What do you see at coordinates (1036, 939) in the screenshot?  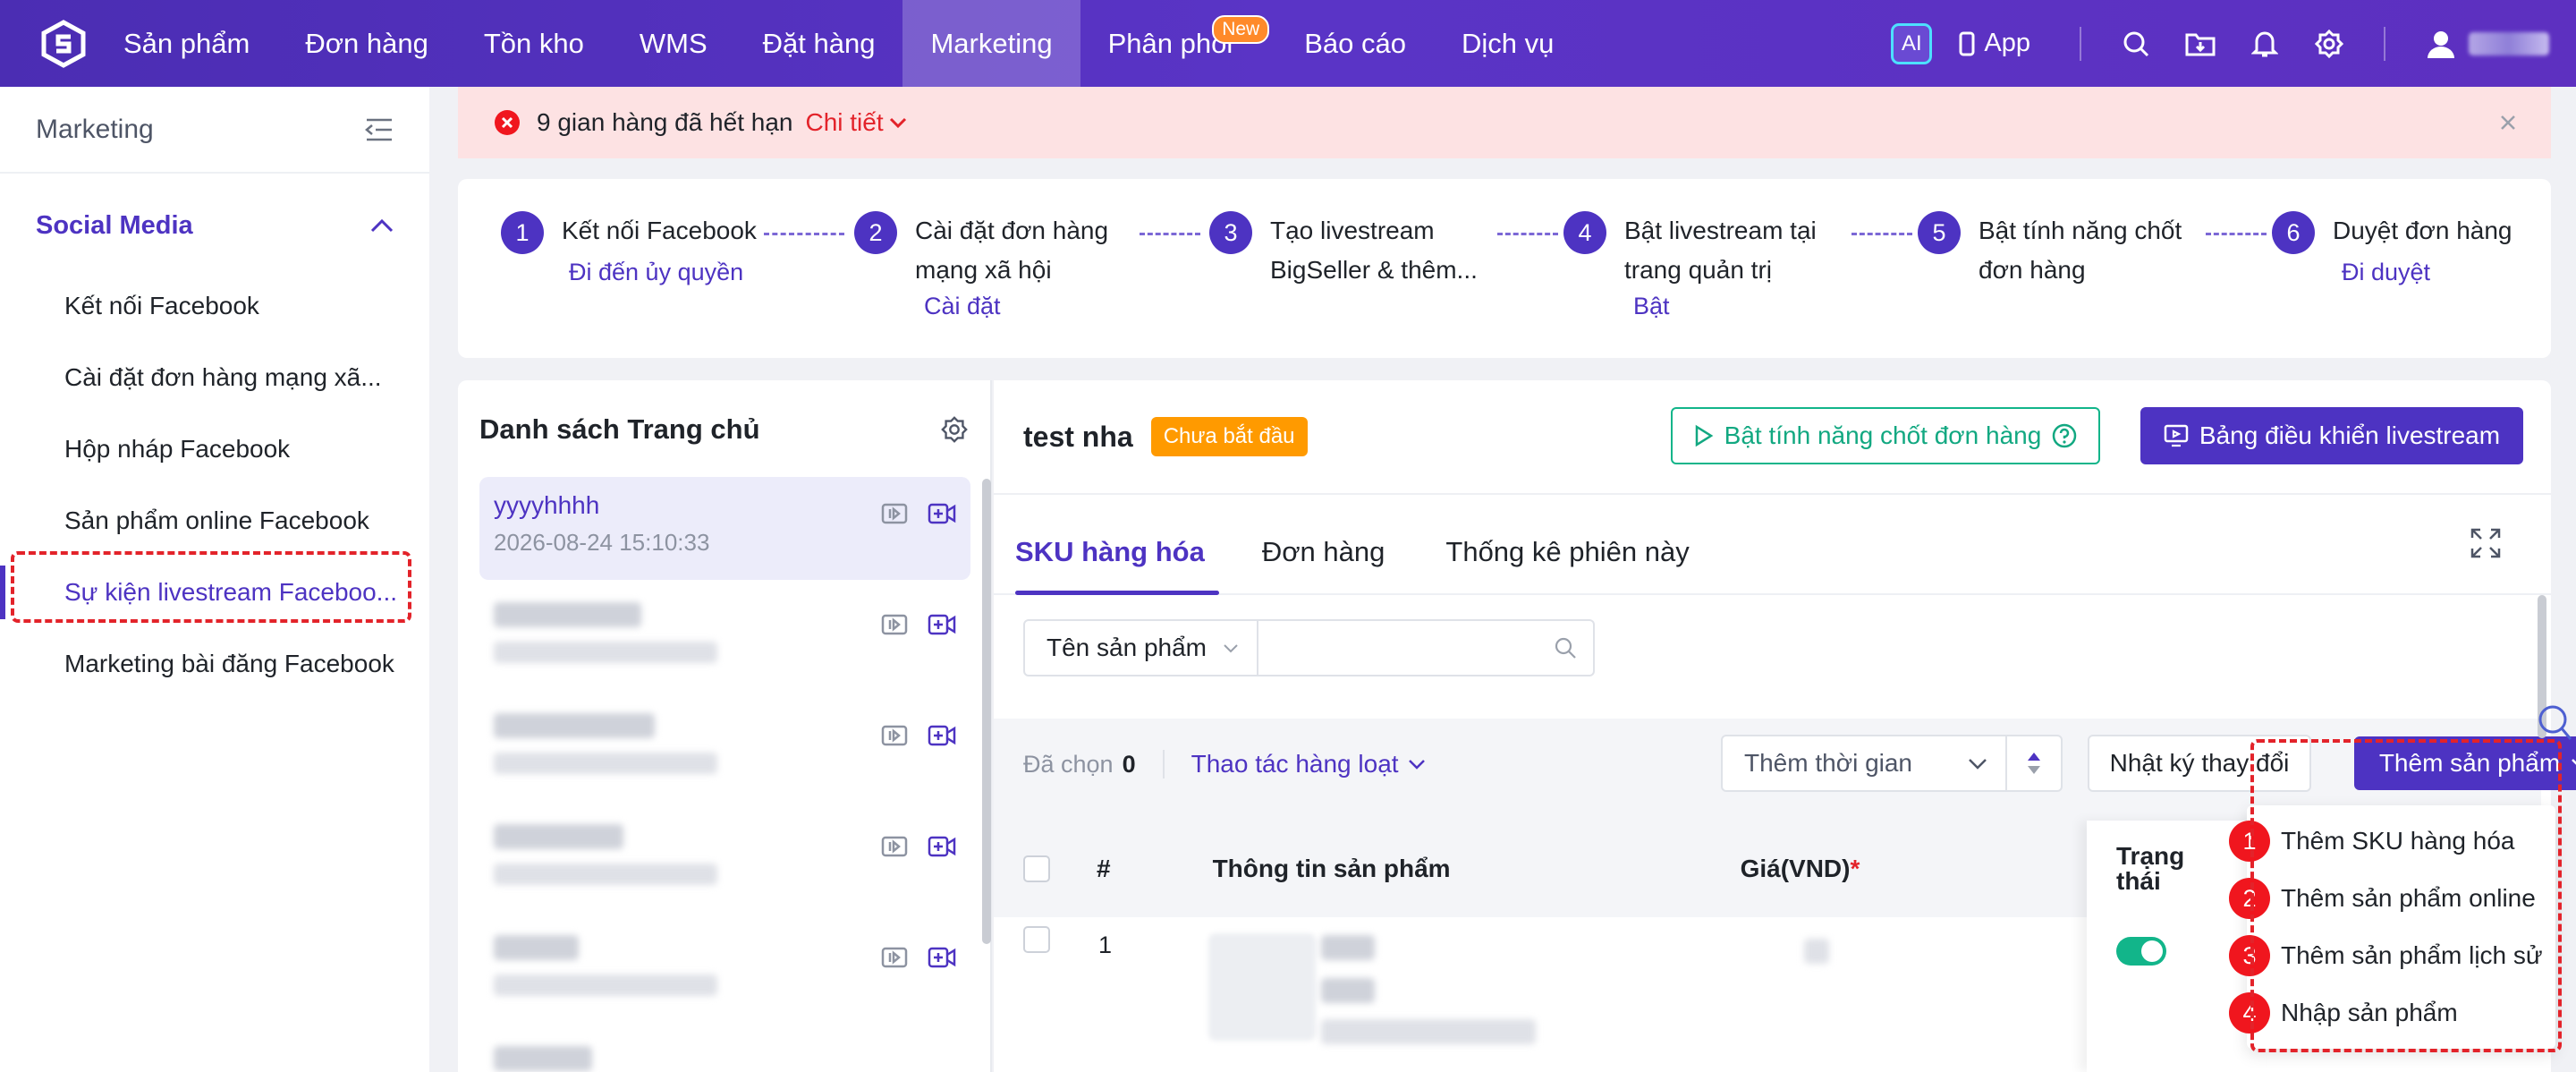 I see `row-checkbox` at bounding box center [1036, 939].